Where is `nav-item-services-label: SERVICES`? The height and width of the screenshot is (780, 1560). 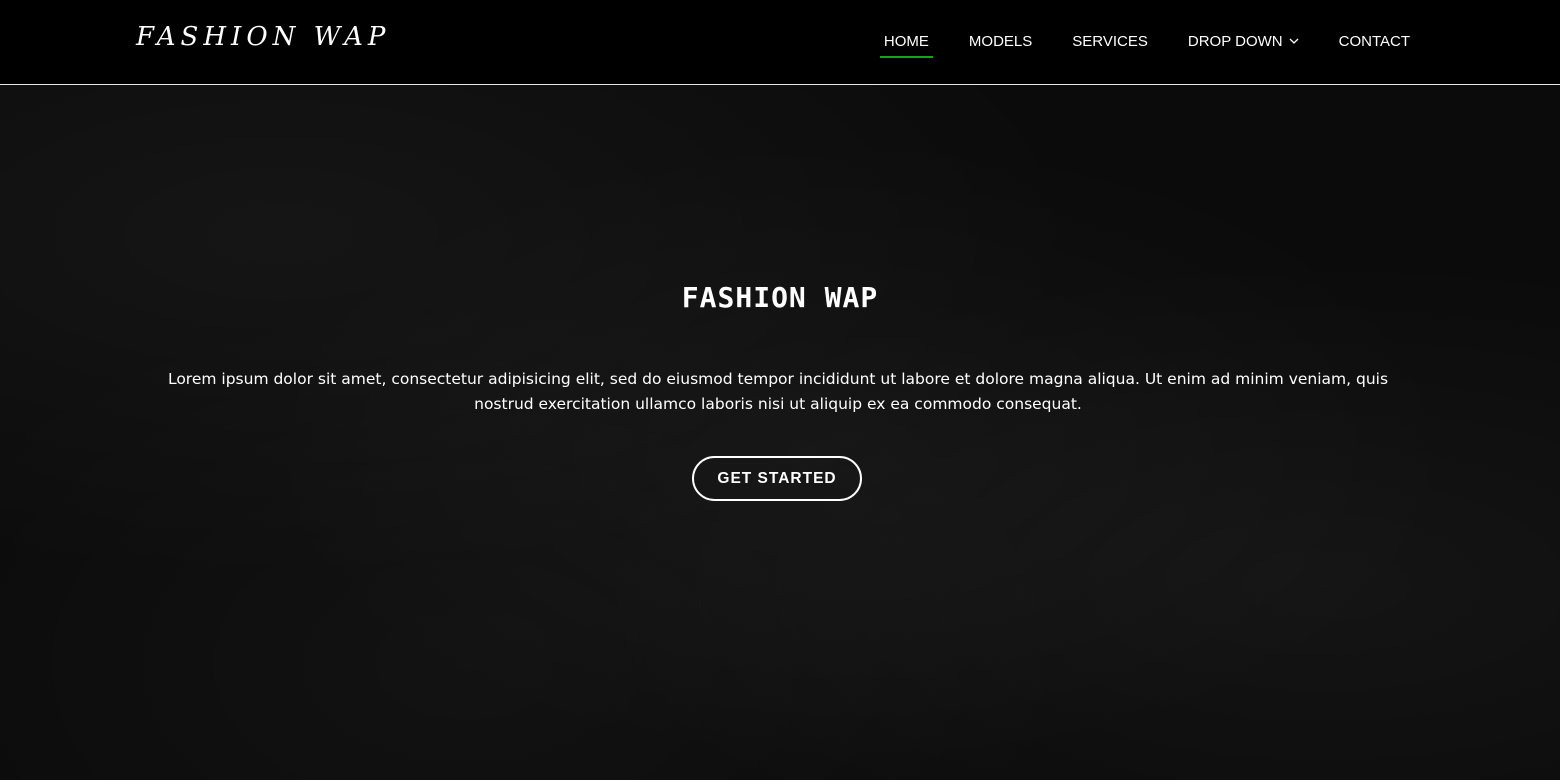 nav-item-services-label: SERVICES is located at coordinates (1110, 41).